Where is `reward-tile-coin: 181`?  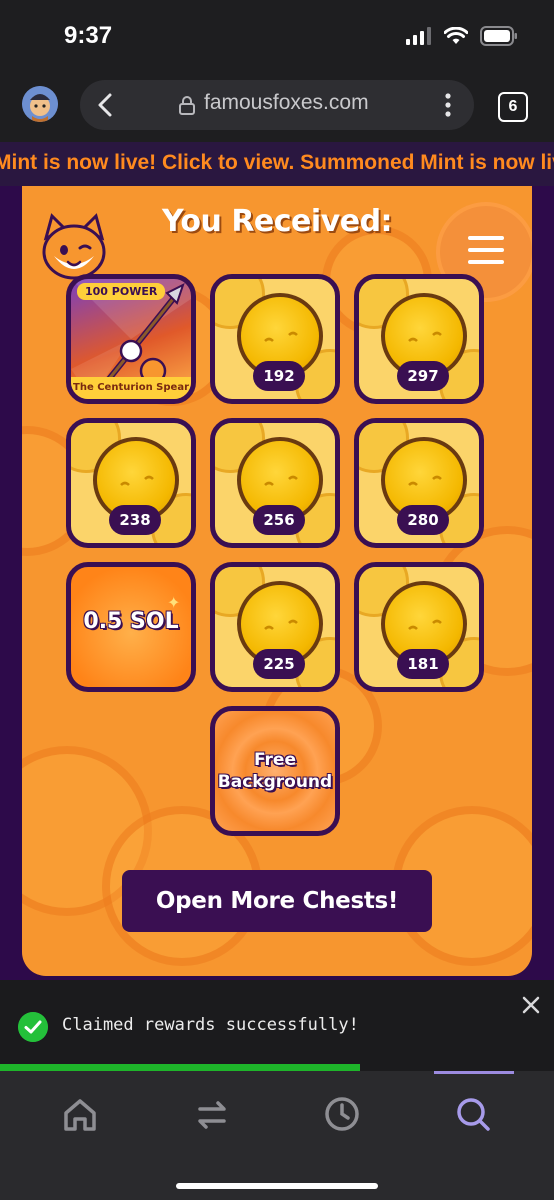
reward-tile-coin: 181 is located at coordinates (419, 627).